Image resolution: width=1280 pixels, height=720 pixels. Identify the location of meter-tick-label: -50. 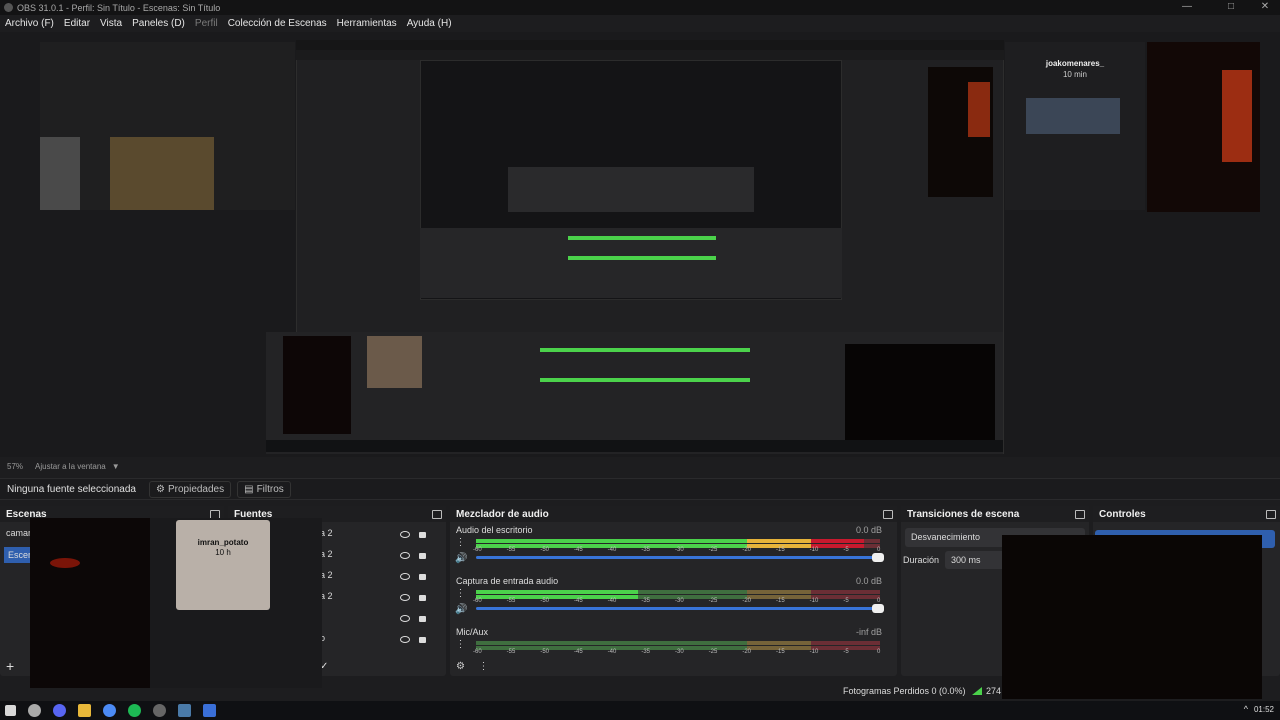
(544, 601).